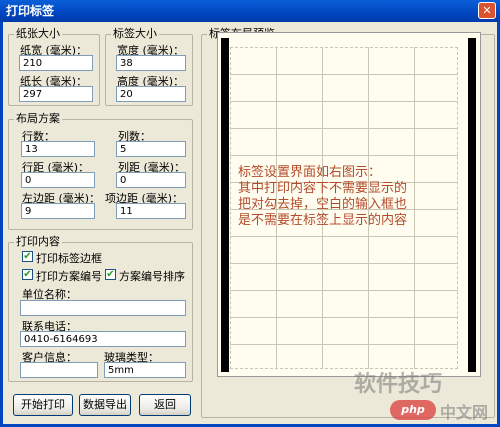  Describe the element at coordinates (110, 274) in the screenshot. I see `scheme-sort-checkbox: ✔` at that location.